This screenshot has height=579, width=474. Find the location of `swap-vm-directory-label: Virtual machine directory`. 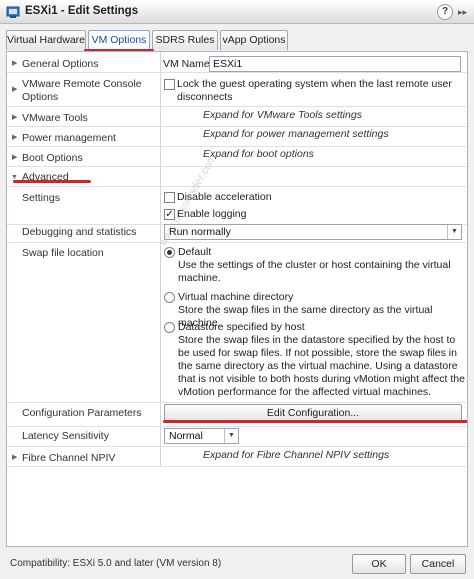

swap-vm-directory-label: Virtual machine directory is located at coordinates (236, 297).